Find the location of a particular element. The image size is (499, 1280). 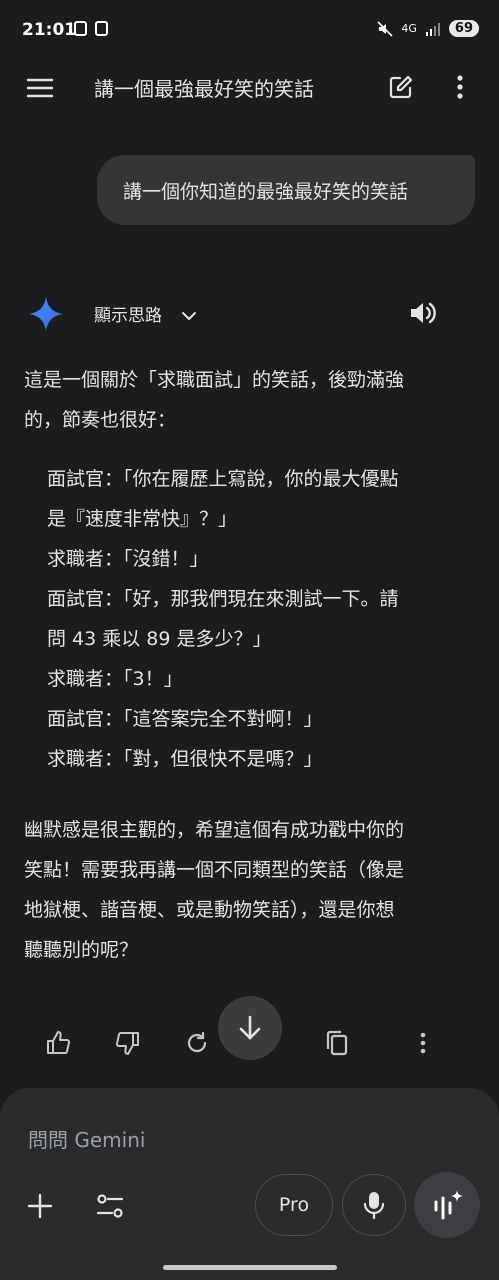

system-status: 4G 69 is located at coordinates (428, 28).